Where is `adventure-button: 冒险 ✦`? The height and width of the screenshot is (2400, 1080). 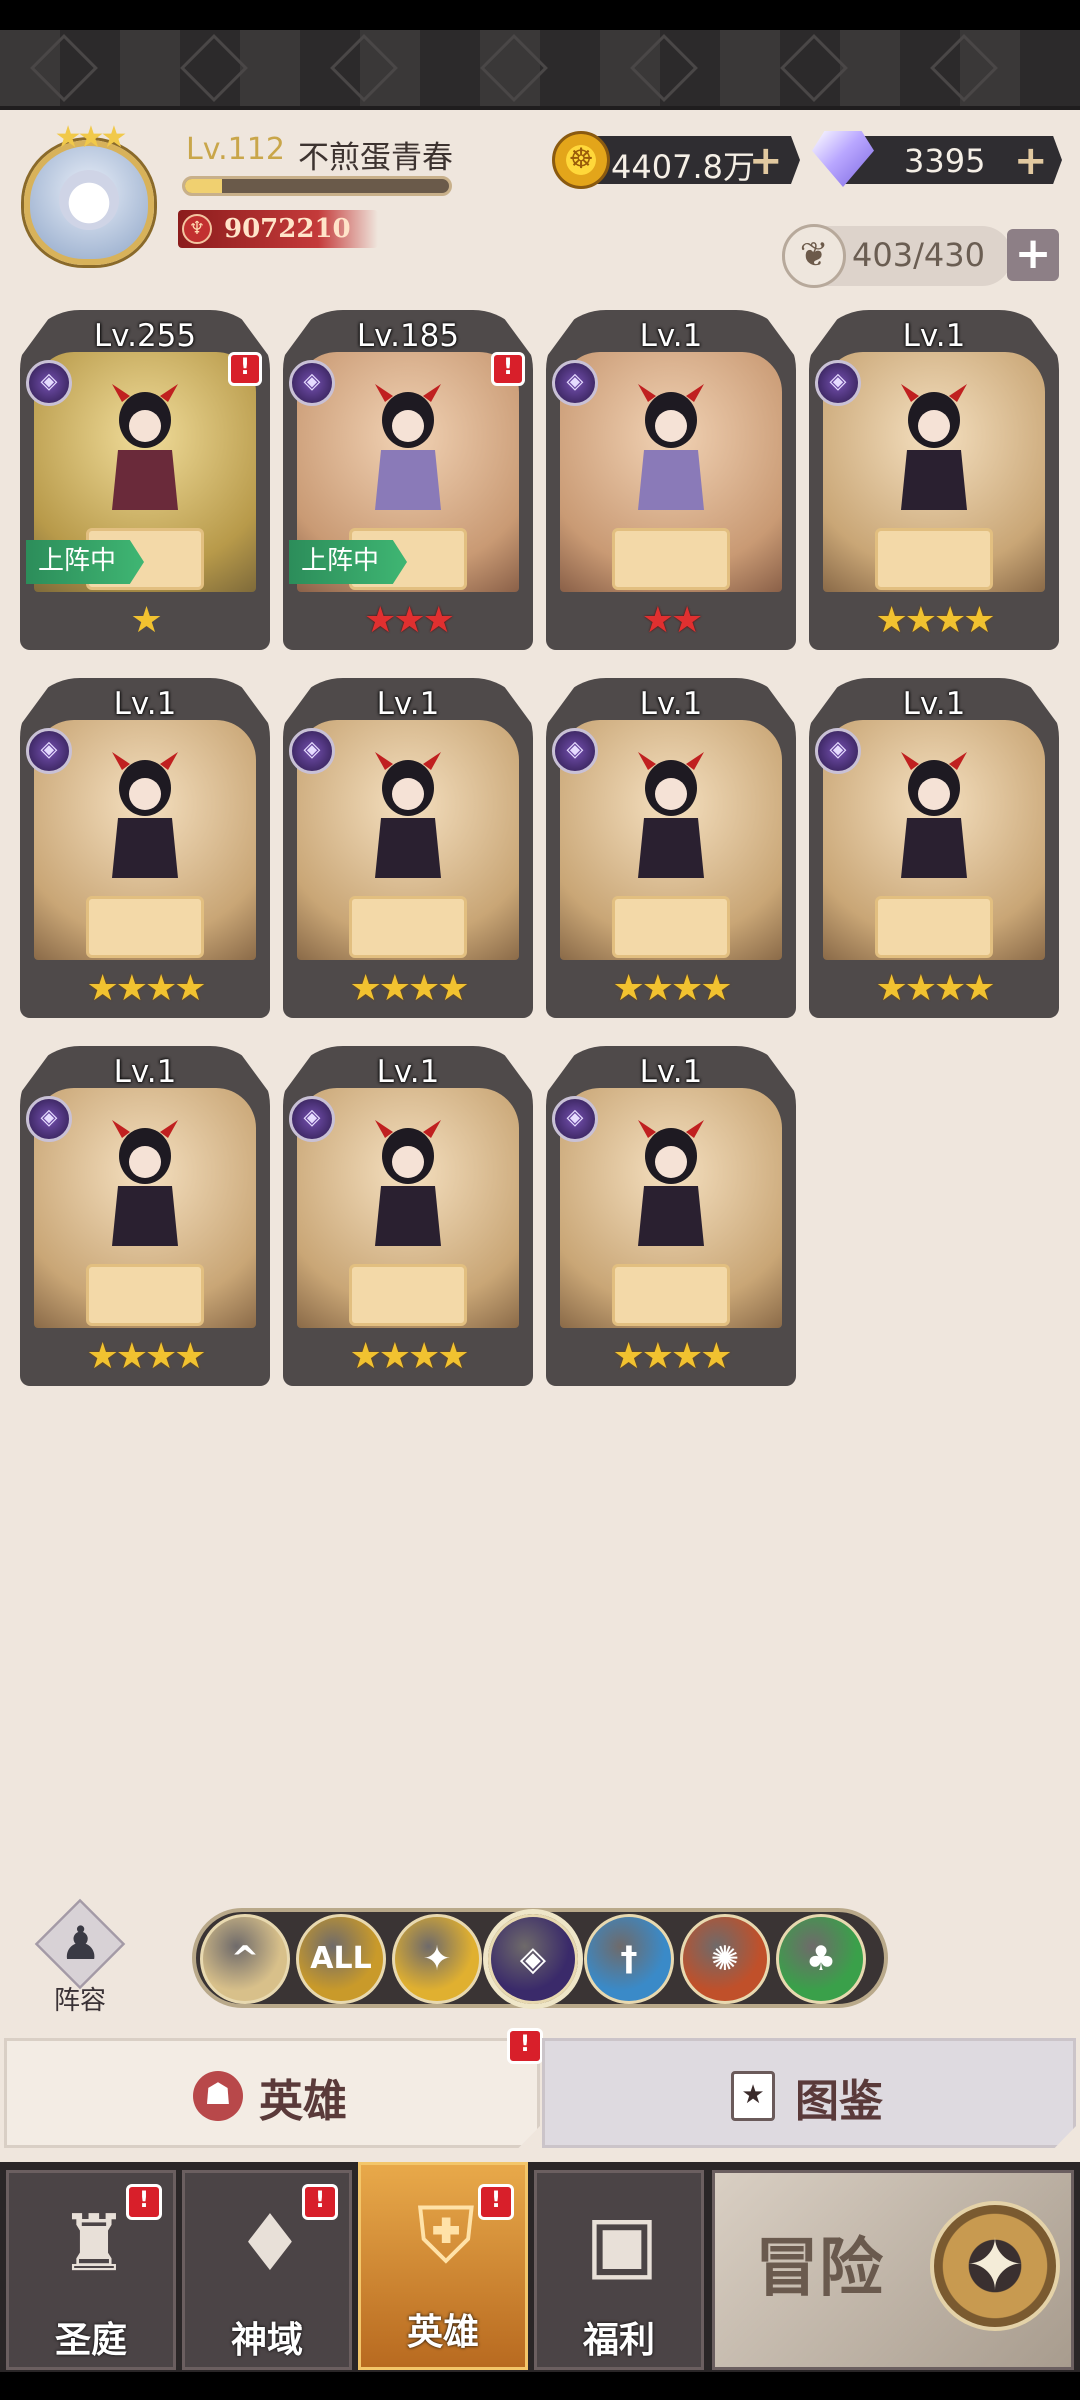
adventure-button: 冒险 ✦ is located at coordinates (893, 2270).